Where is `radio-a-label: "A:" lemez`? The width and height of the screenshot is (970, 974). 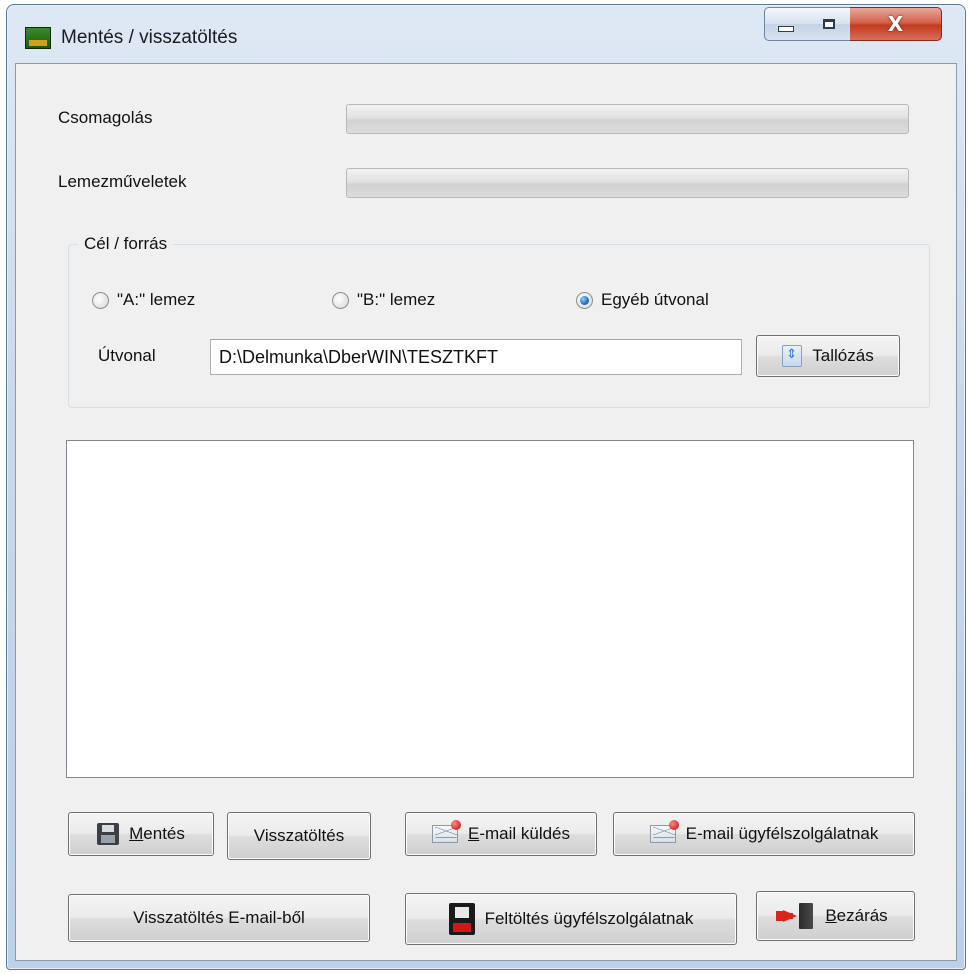
radio-a-label: "A:" lemez is located at coordinates (156, 299).